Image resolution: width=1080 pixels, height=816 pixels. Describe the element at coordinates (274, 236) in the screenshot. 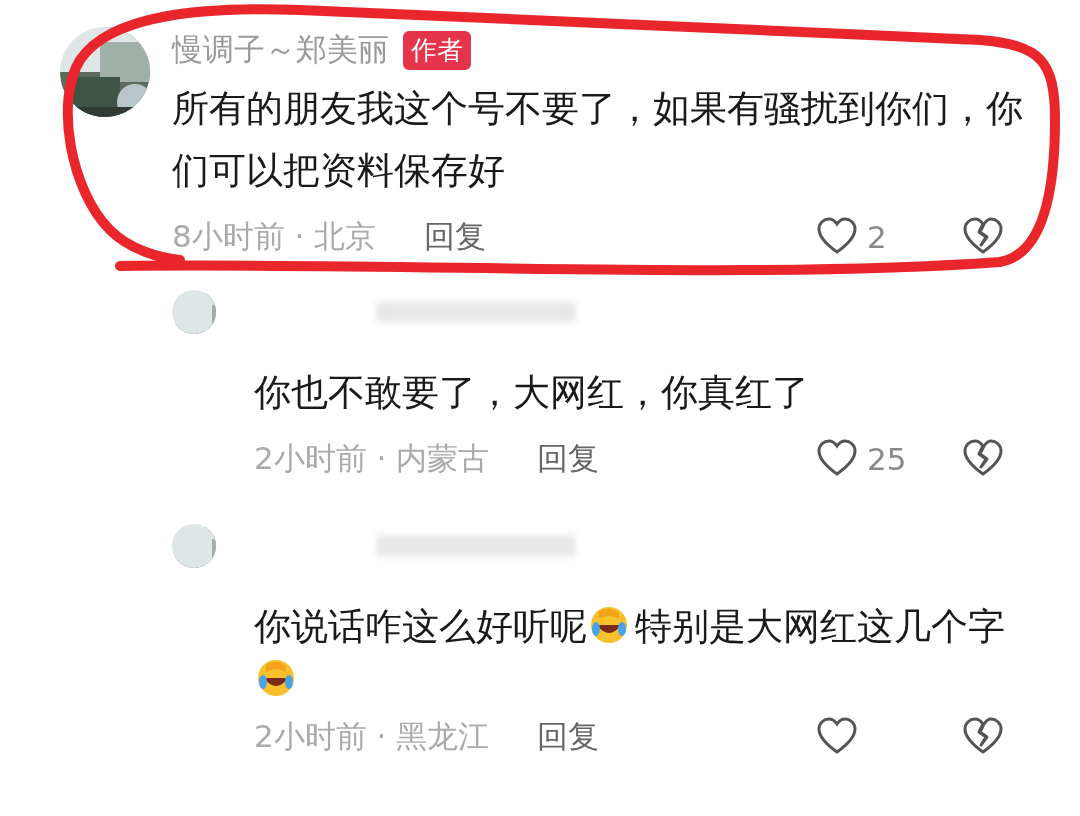

I see `comment-time-location: 8小时前 · 北京` at that location.